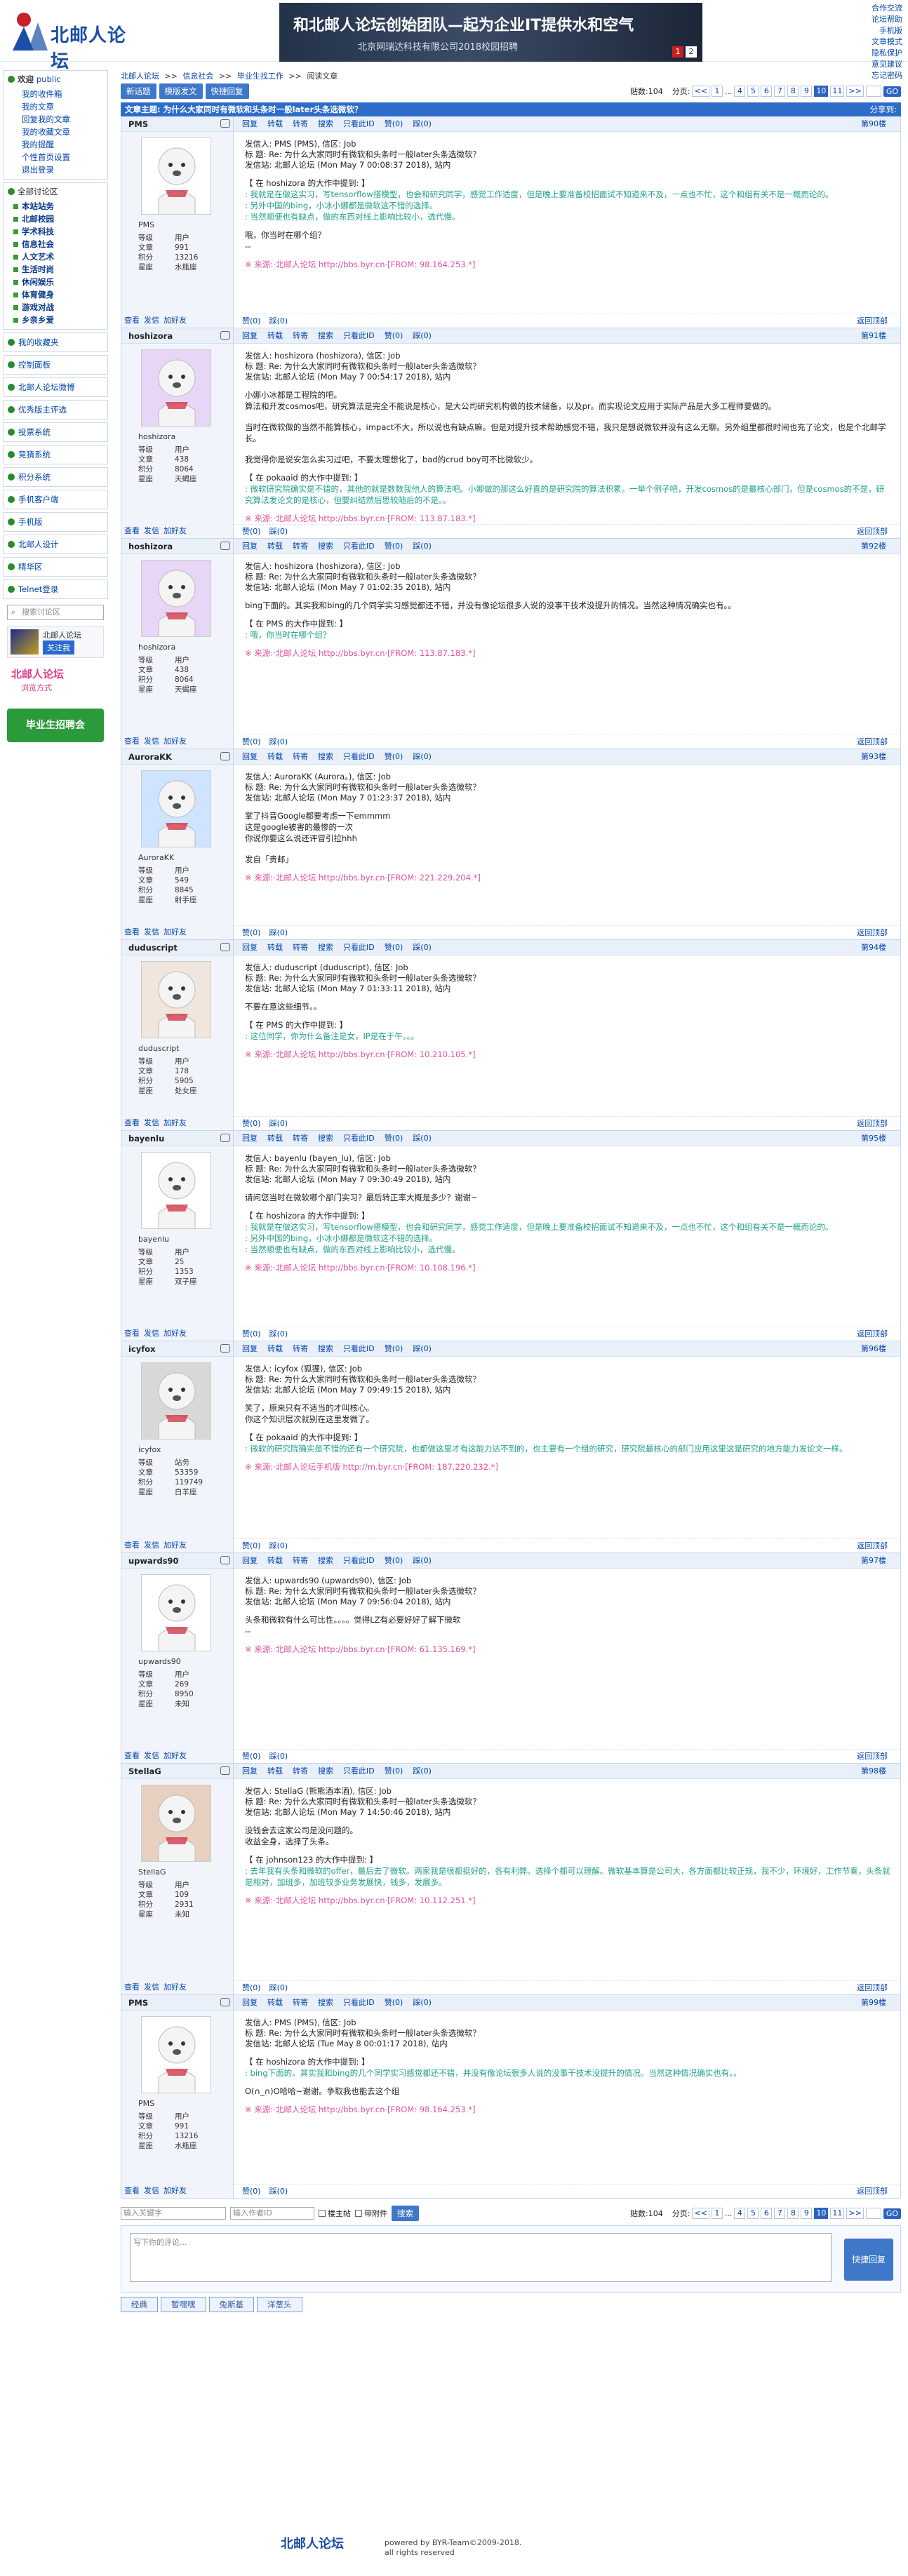 This screenshot has width=908, height=2576. I want to click on weibo-promo: 北邮人论坛 关注我, so click(55, 642).